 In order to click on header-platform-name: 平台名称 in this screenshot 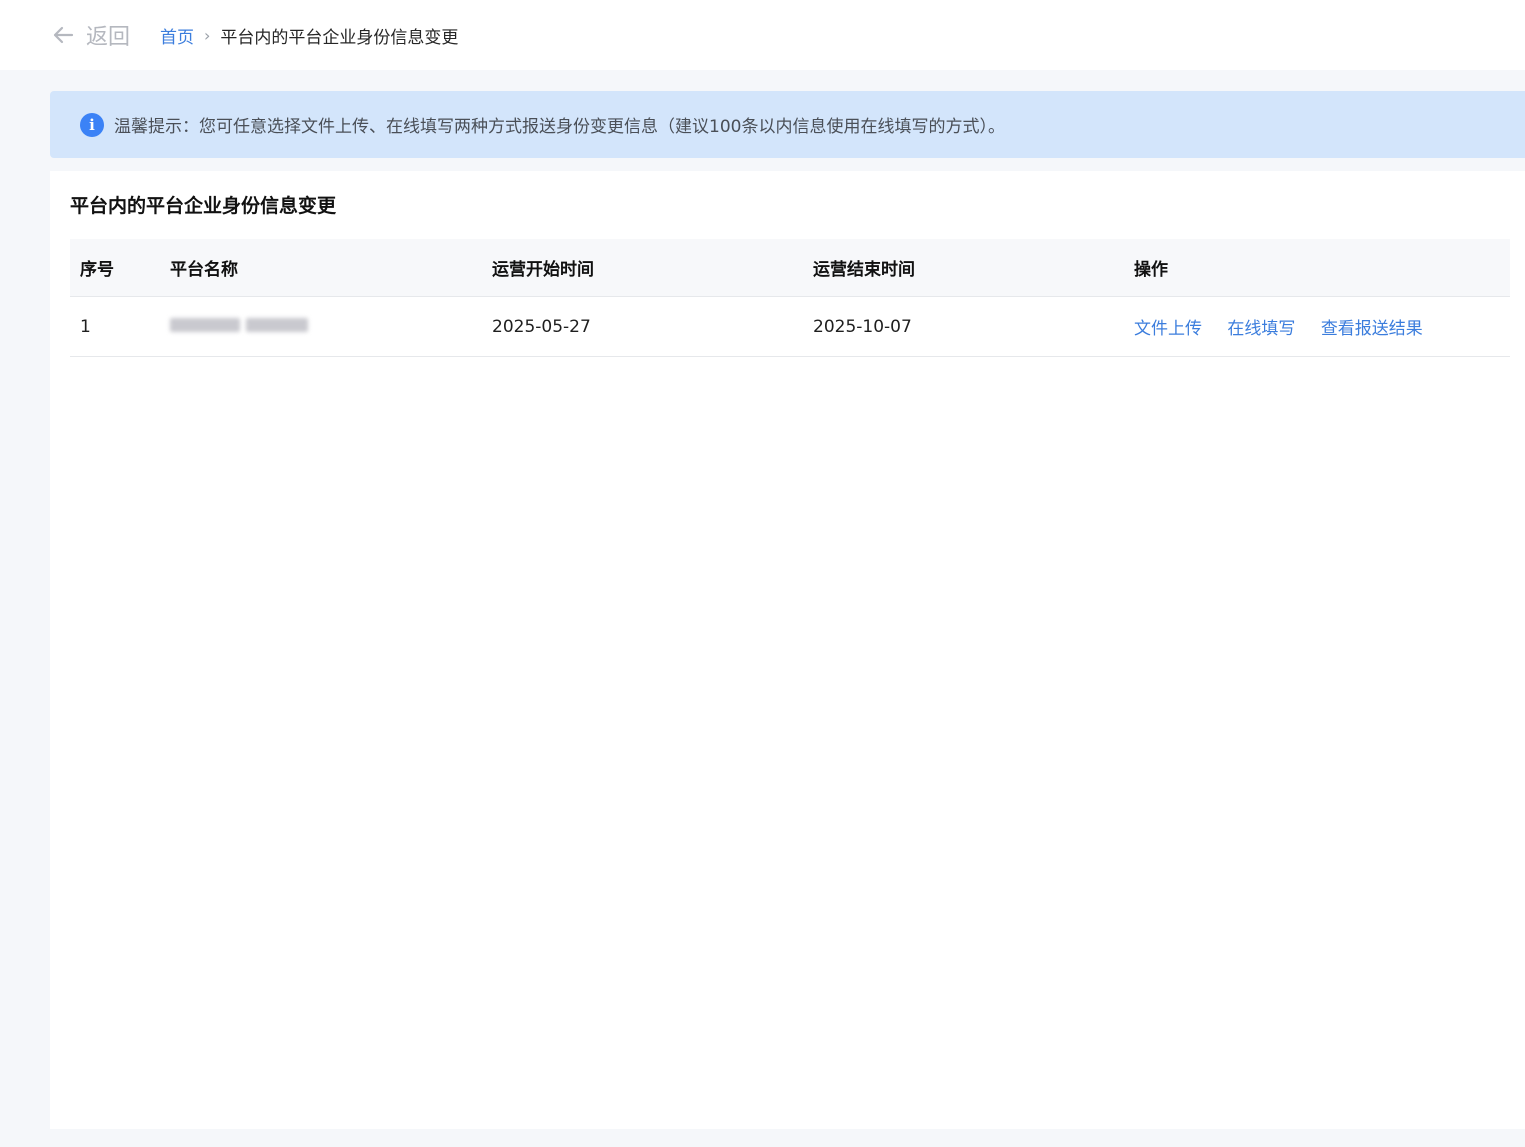, I will do `click(204, 270)`.